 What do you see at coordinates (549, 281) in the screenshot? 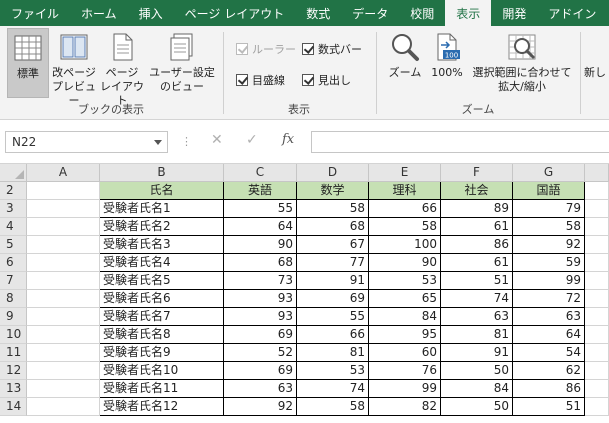
I see `score-cell: 99` at bounding box center [549, 281].